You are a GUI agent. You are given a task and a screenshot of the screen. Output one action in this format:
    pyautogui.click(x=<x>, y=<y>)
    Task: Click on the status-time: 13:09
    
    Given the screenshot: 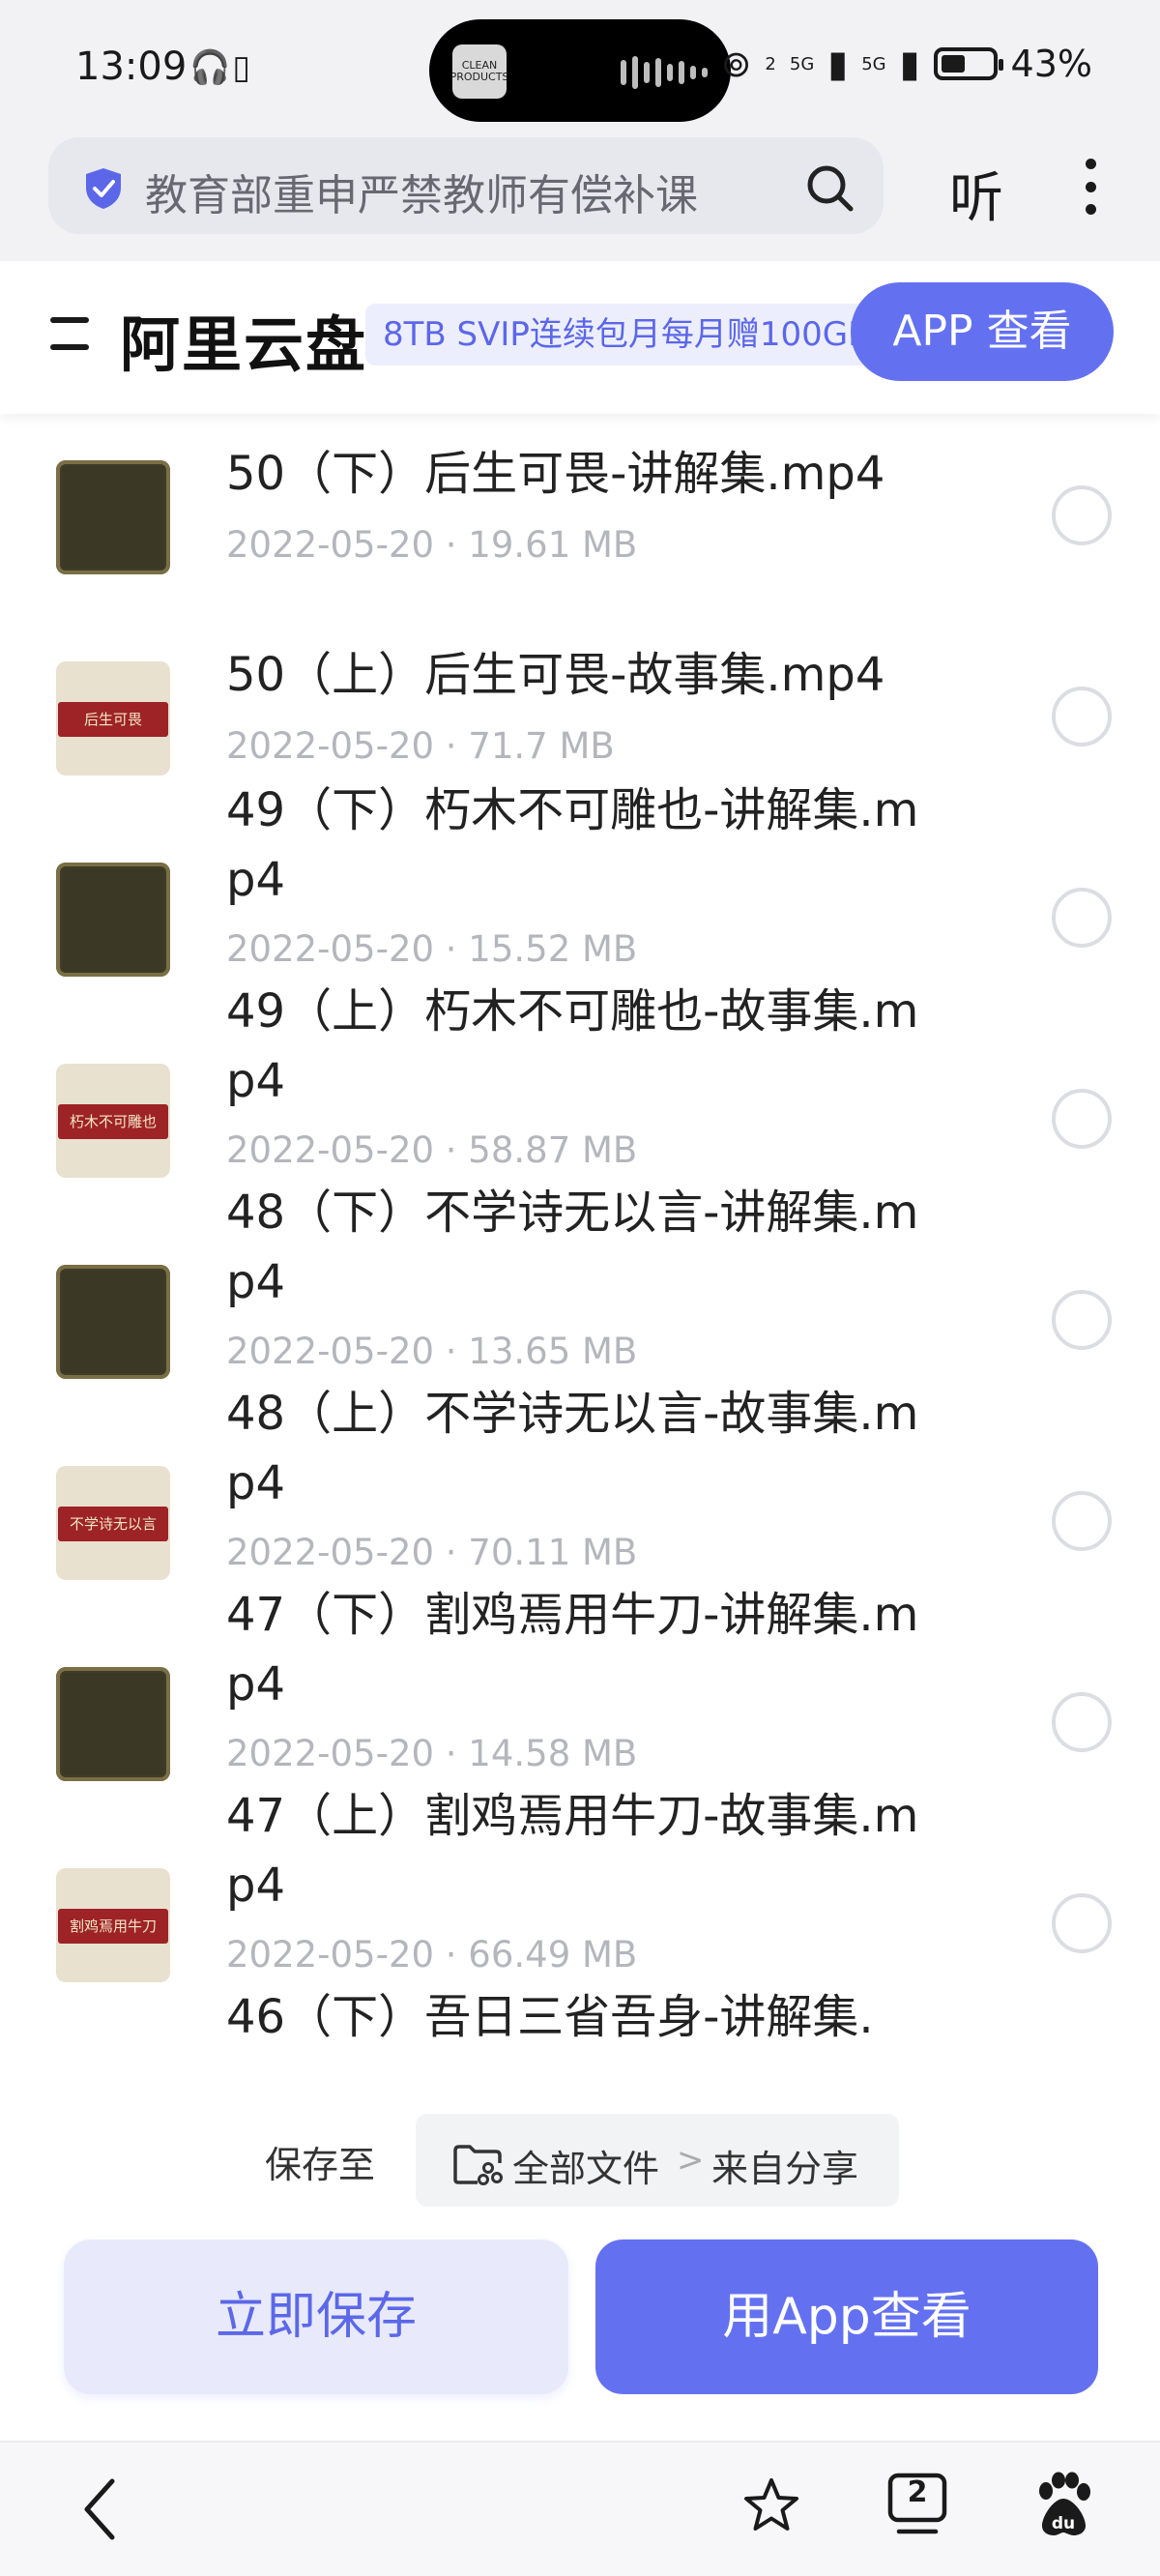 What is the action you would take?
    pyautogui.click(x=131, y=66)
    